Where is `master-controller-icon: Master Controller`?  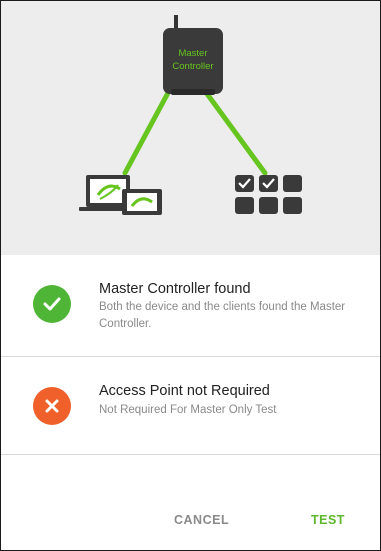
master-controller-icon: Master Controller is located at coordinates (193, 55).